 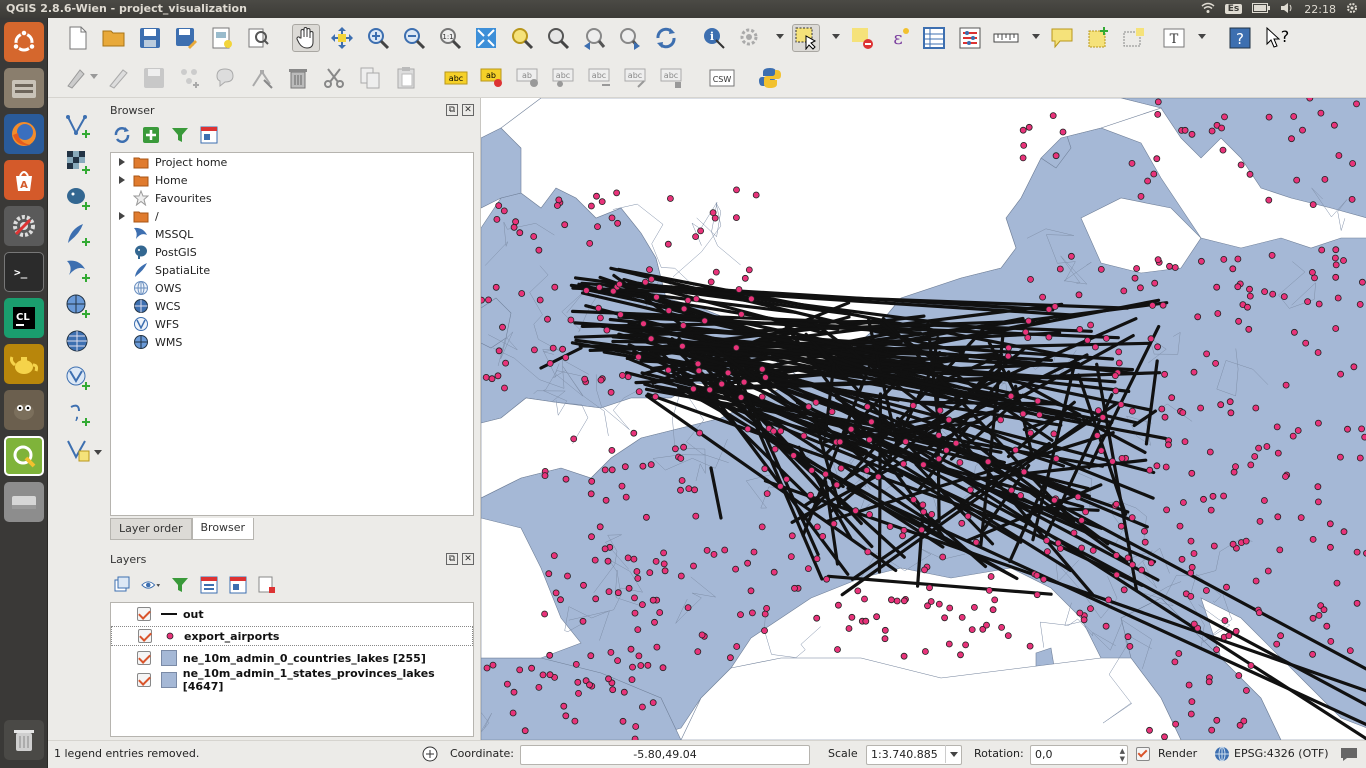 What do you see at coordinates (600, 78) in the screenshot?
I see `rotate-label-icon: abc` at bounding box center [600, 78].